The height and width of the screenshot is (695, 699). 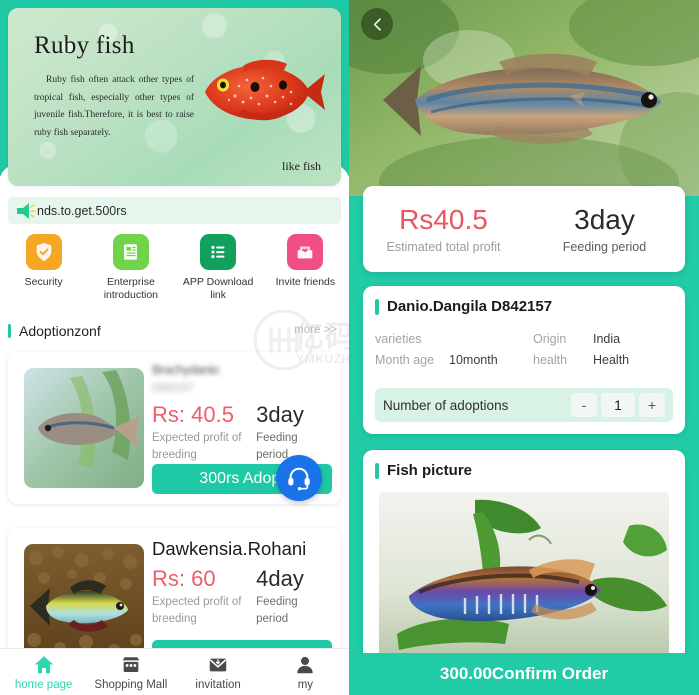 I want to click on notice-text: nds.to.get.500rs, so click(x=82, y=210).